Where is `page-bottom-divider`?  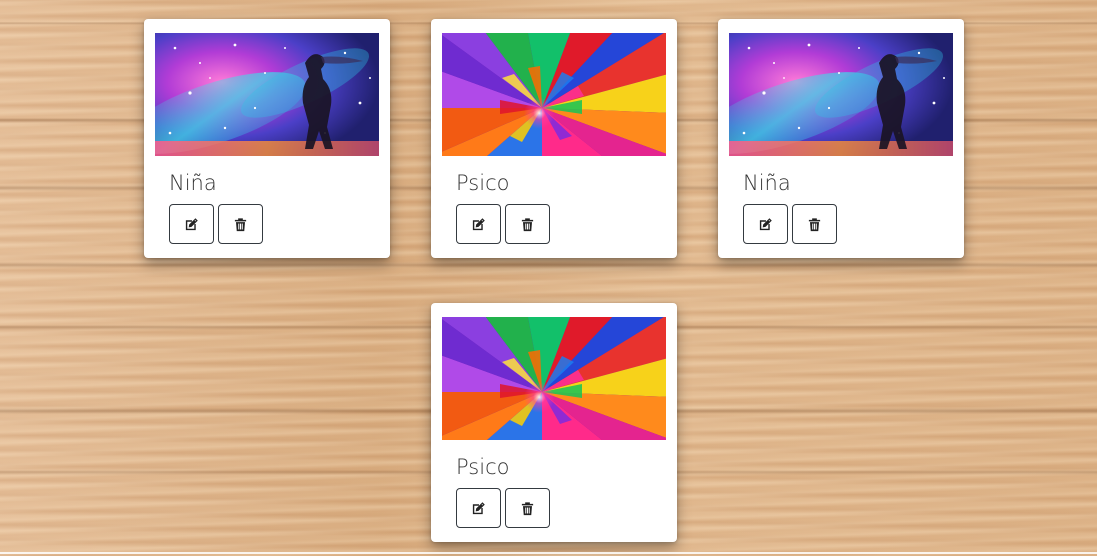
page-bottom-divider is located at coordinates (548, 553).